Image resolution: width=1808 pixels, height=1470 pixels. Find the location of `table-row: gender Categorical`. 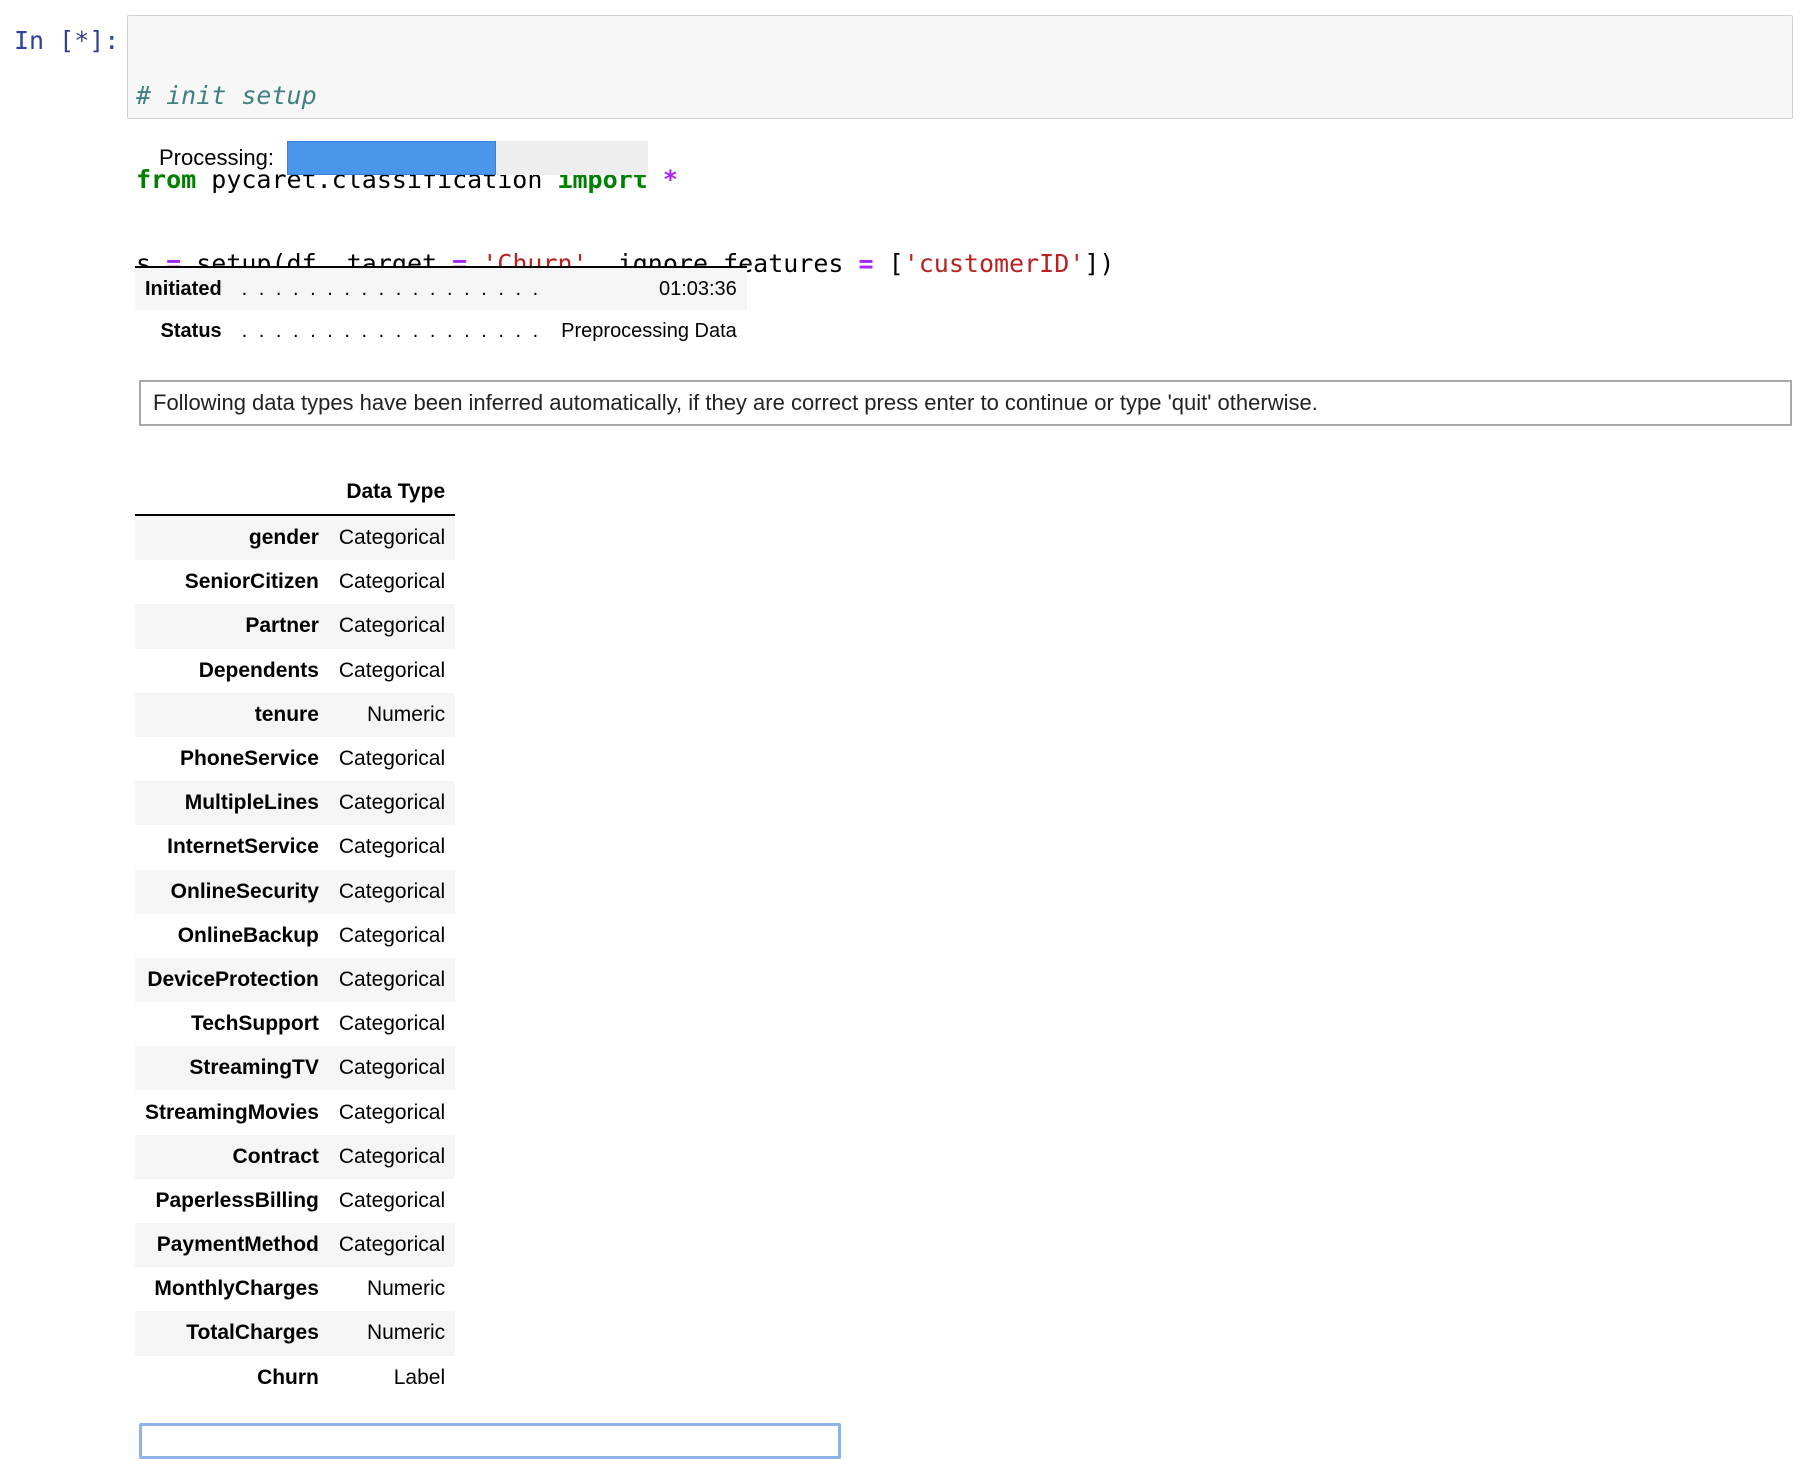

table-row: gender Categorical is located at coordinates (295, 538).